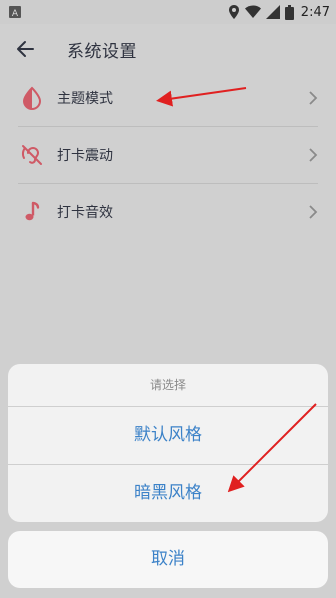 The image size is (336, 598). Describe the element at coordinates (25, 49) in the screenshot. I see `back-arrow-icon` at that location.